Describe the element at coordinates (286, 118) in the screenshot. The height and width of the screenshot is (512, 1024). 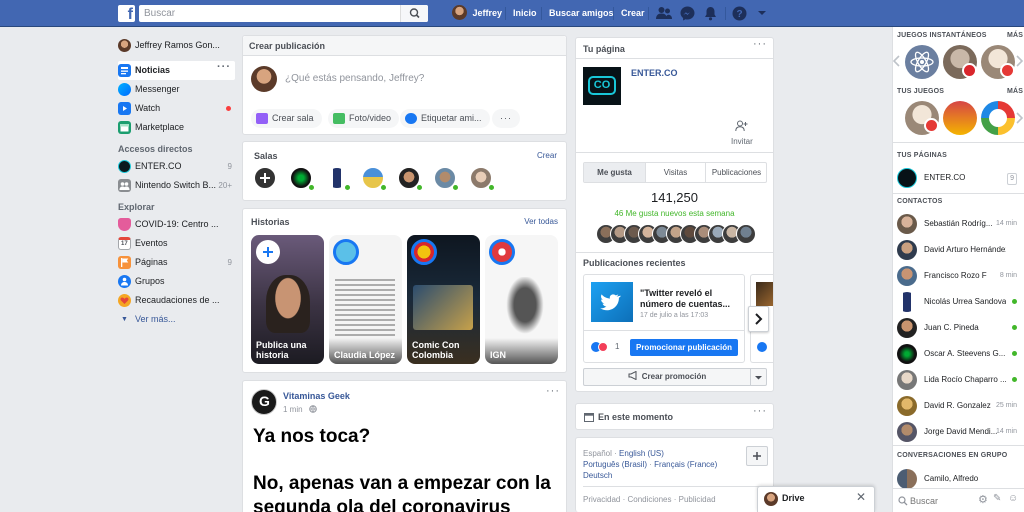
I see `create-room-button: Crear sala` at that location.